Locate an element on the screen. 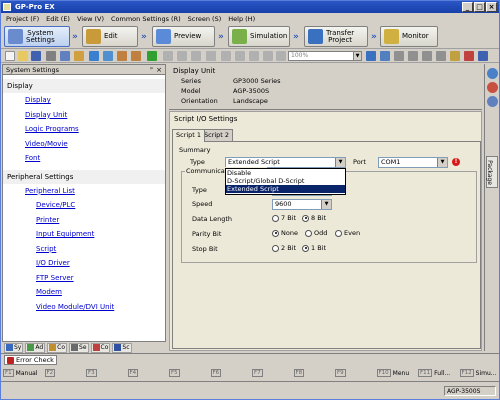 The image size is (500, 400). fkey-f10: F10 Menu is located at coordinates (396, 373).